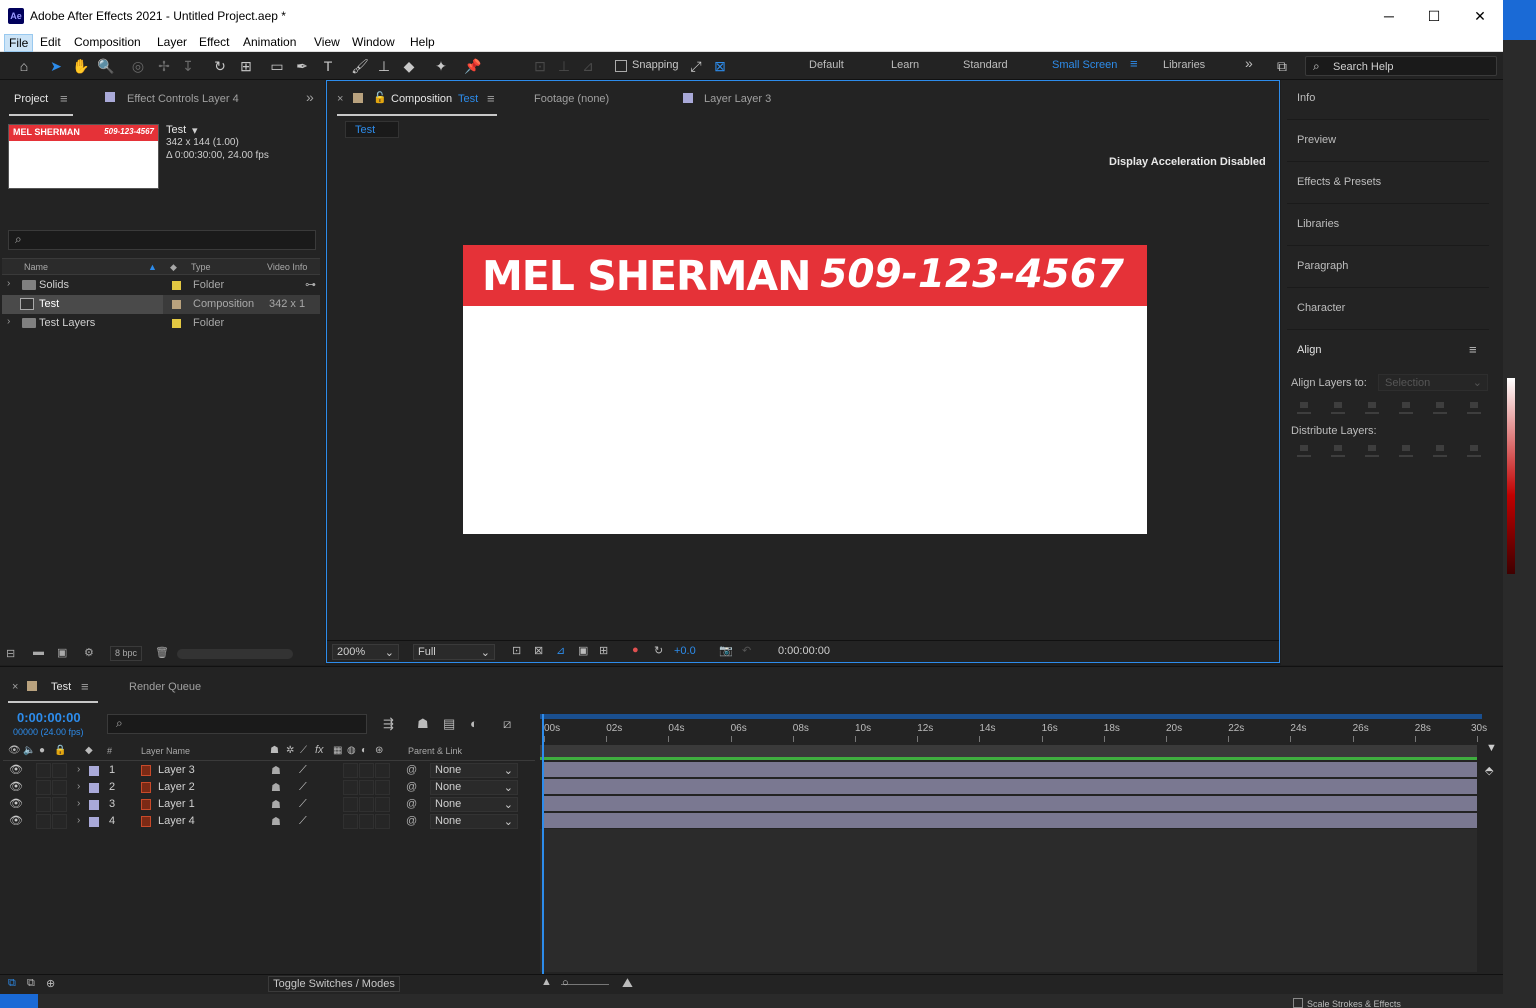 This screenshot has width=1536, height=1008. Describe the element at coordinates (8, 283) in the screenshot. I see `expand-arrow-icon: ›` at that location.